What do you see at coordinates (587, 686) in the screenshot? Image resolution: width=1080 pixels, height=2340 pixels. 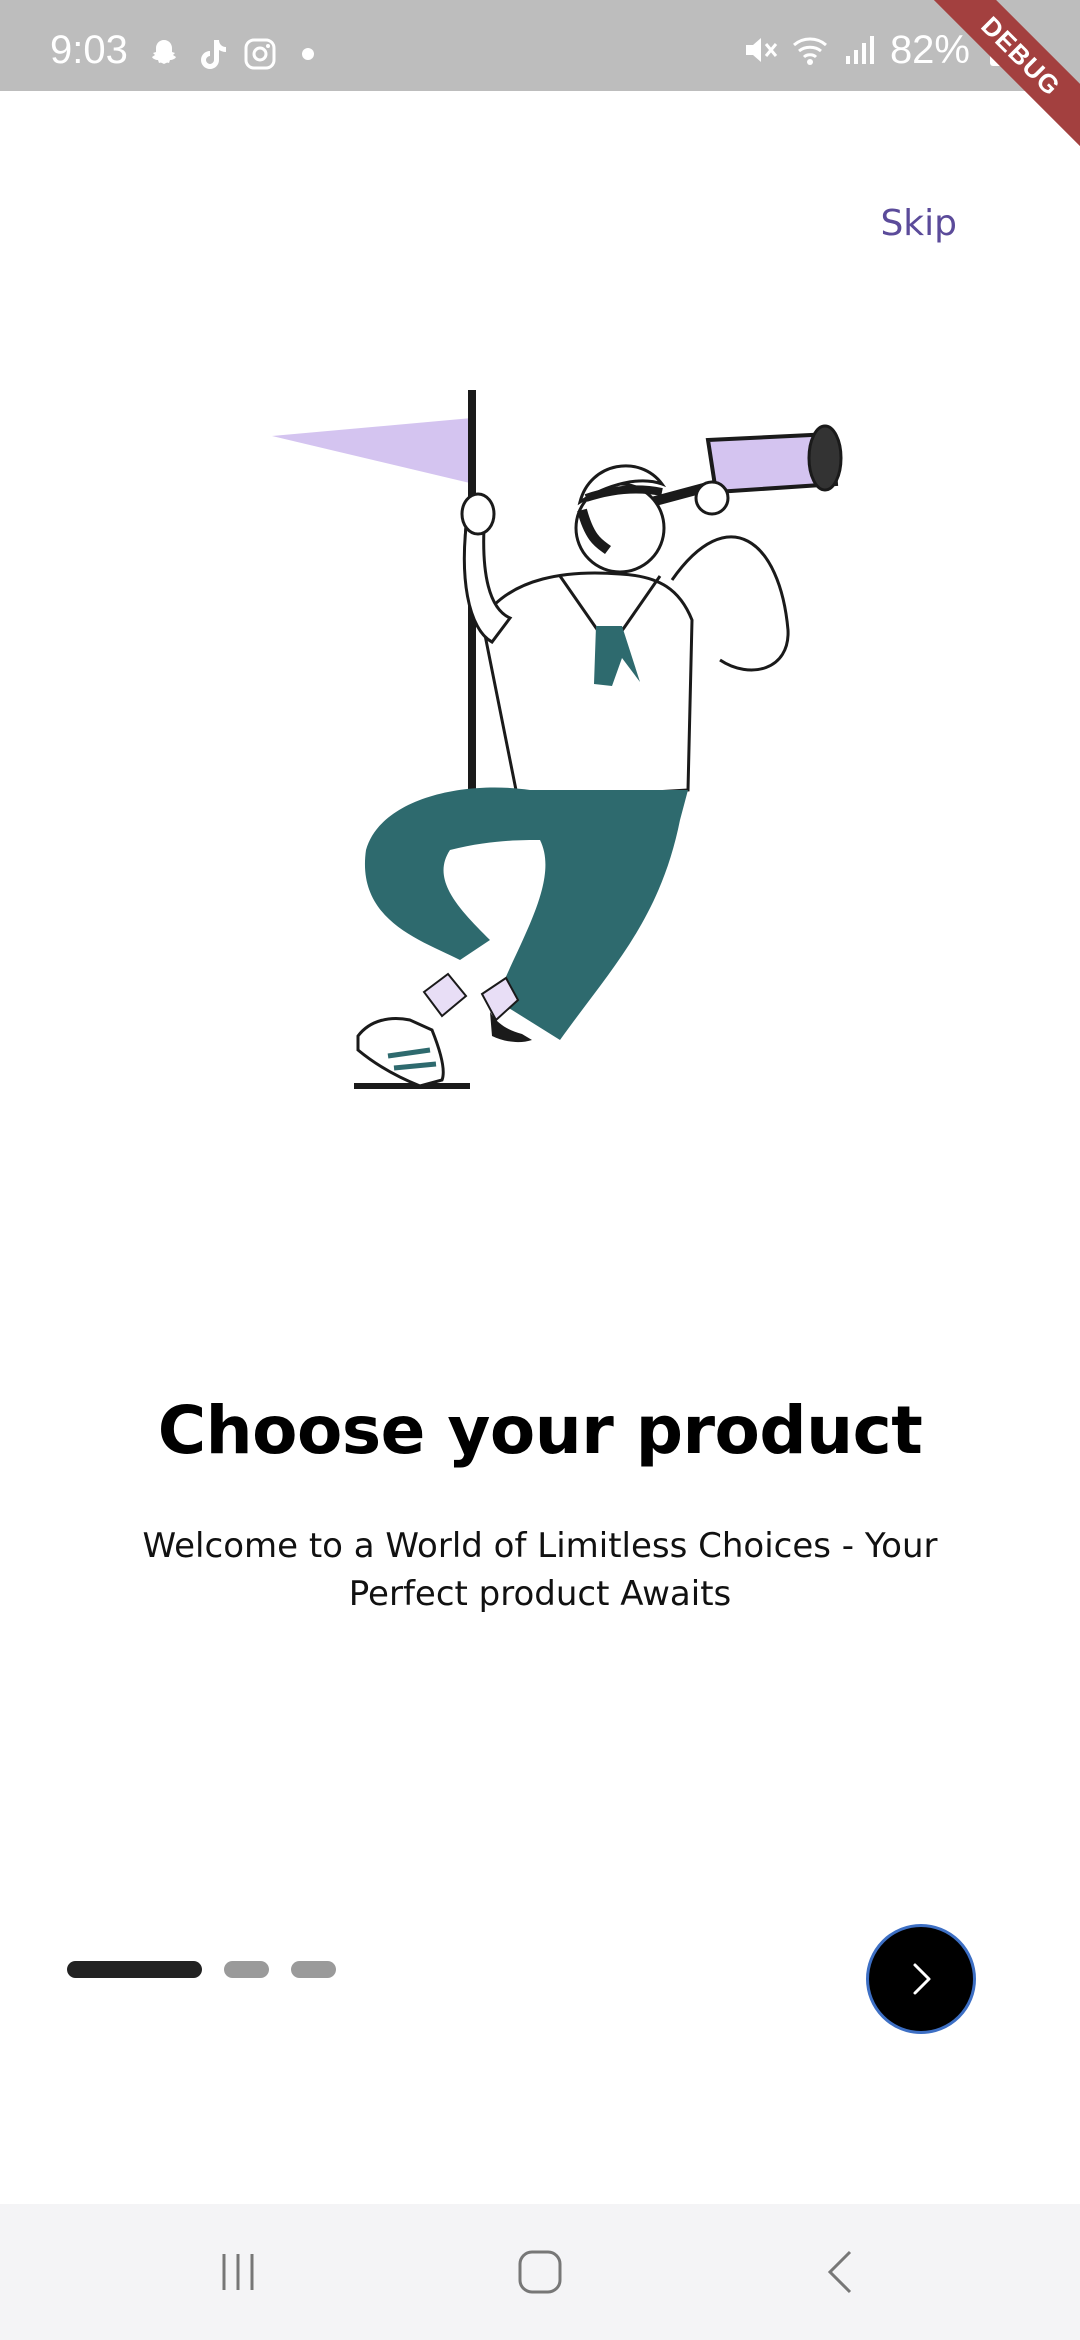 I see `sailor-shirt` at bounding box center [587, 686].